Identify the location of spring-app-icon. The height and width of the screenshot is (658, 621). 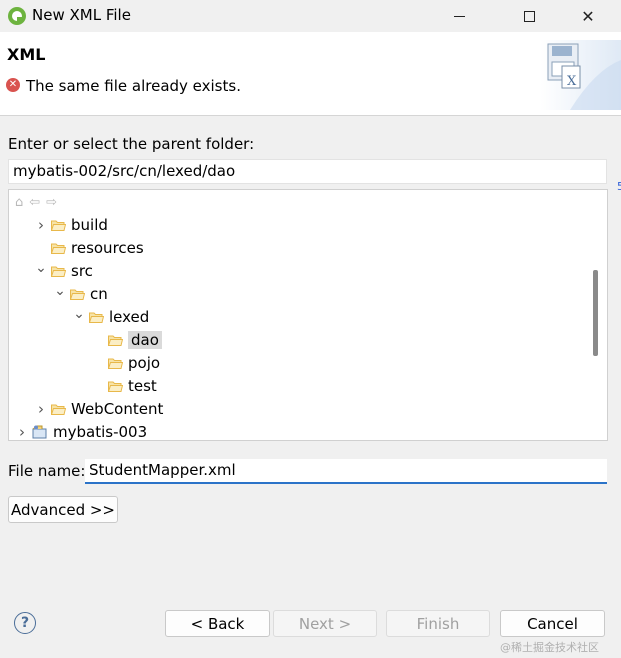
(17, 16).